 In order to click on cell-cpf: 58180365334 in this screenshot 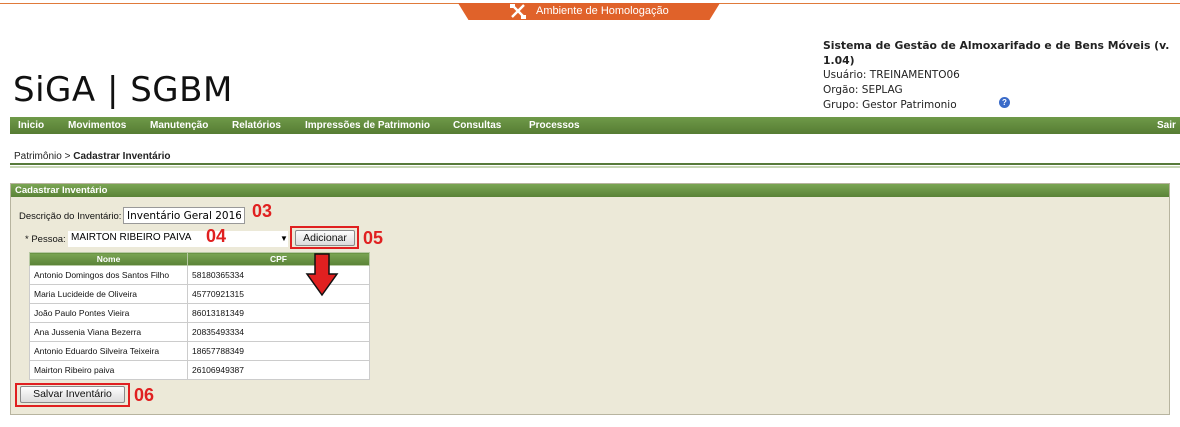, I will do `click(278, 275)`.